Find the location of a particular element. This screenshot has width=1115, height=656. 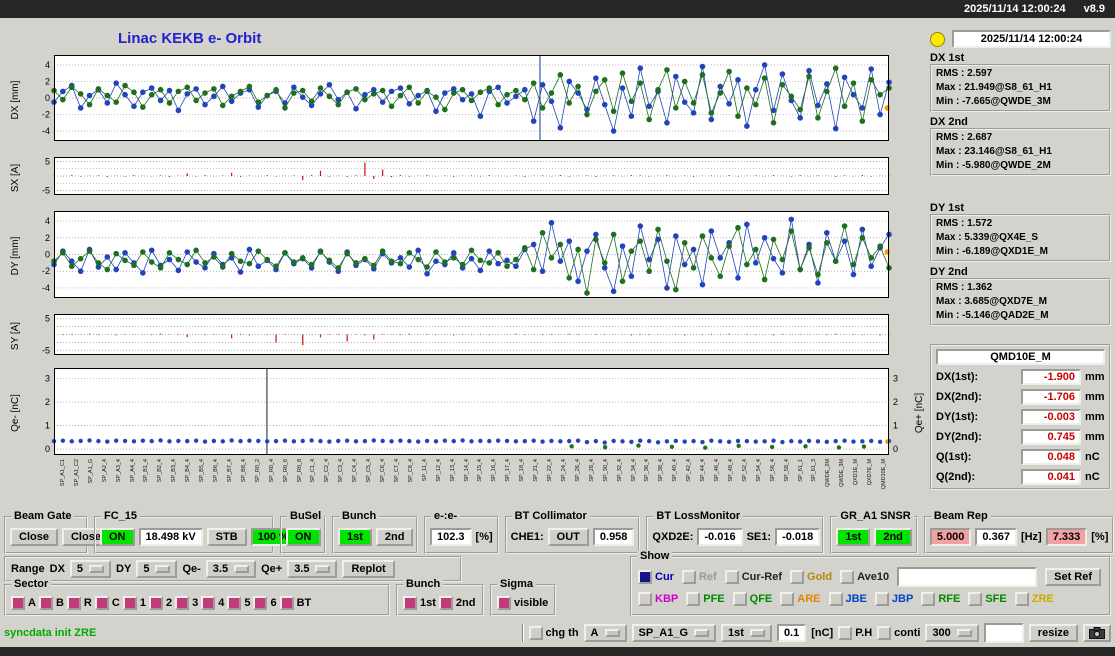

bunch-checkbox-1st: 1st is located at coordinates (419, 603).